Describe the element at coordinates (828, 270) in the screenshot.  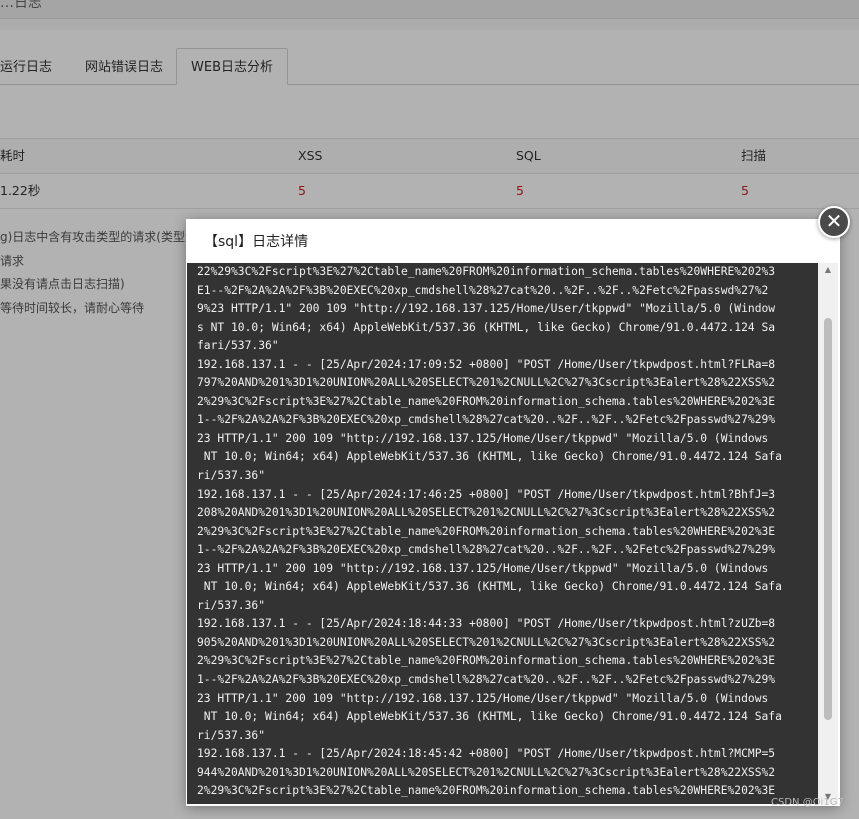
I see `scroll-up-arrow-icon: ▲` at that location.